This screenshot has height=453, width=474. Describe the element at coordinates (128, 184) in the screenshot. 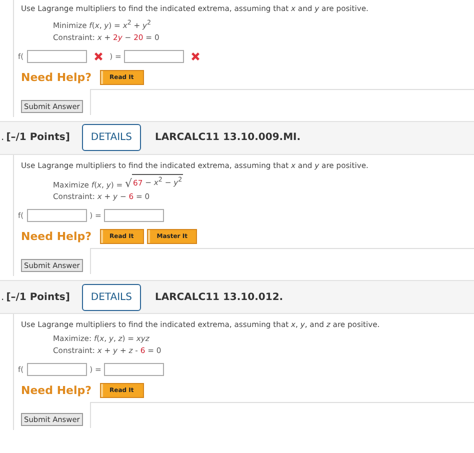

I see `radical-sign: √` at that location.